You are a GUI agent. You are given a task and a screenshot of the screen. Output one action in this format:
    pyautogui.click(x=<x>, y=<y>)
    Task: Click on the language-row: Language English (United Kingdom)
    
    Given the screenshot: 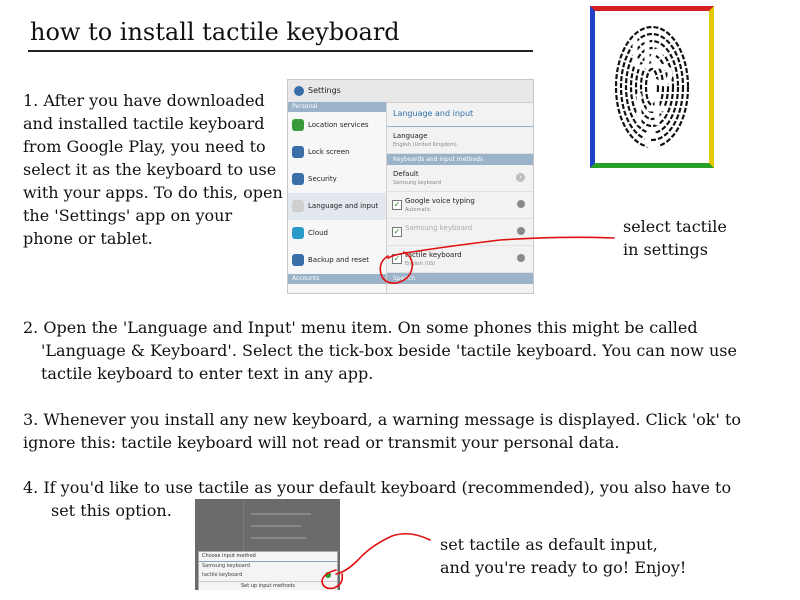 What is the action you would take?
    pyautogui.click(x=460, y=140)
    